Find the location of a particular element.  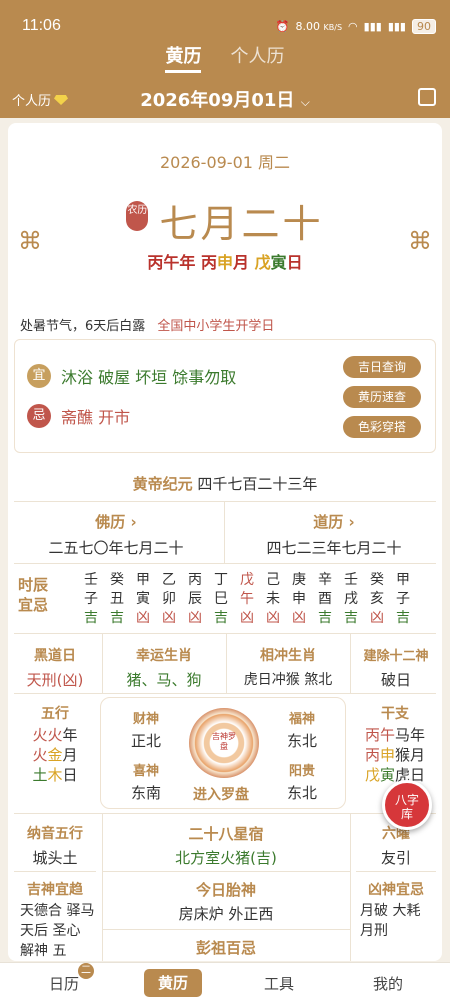

ji-icon: 忌 is located at coordinates (39, 416).